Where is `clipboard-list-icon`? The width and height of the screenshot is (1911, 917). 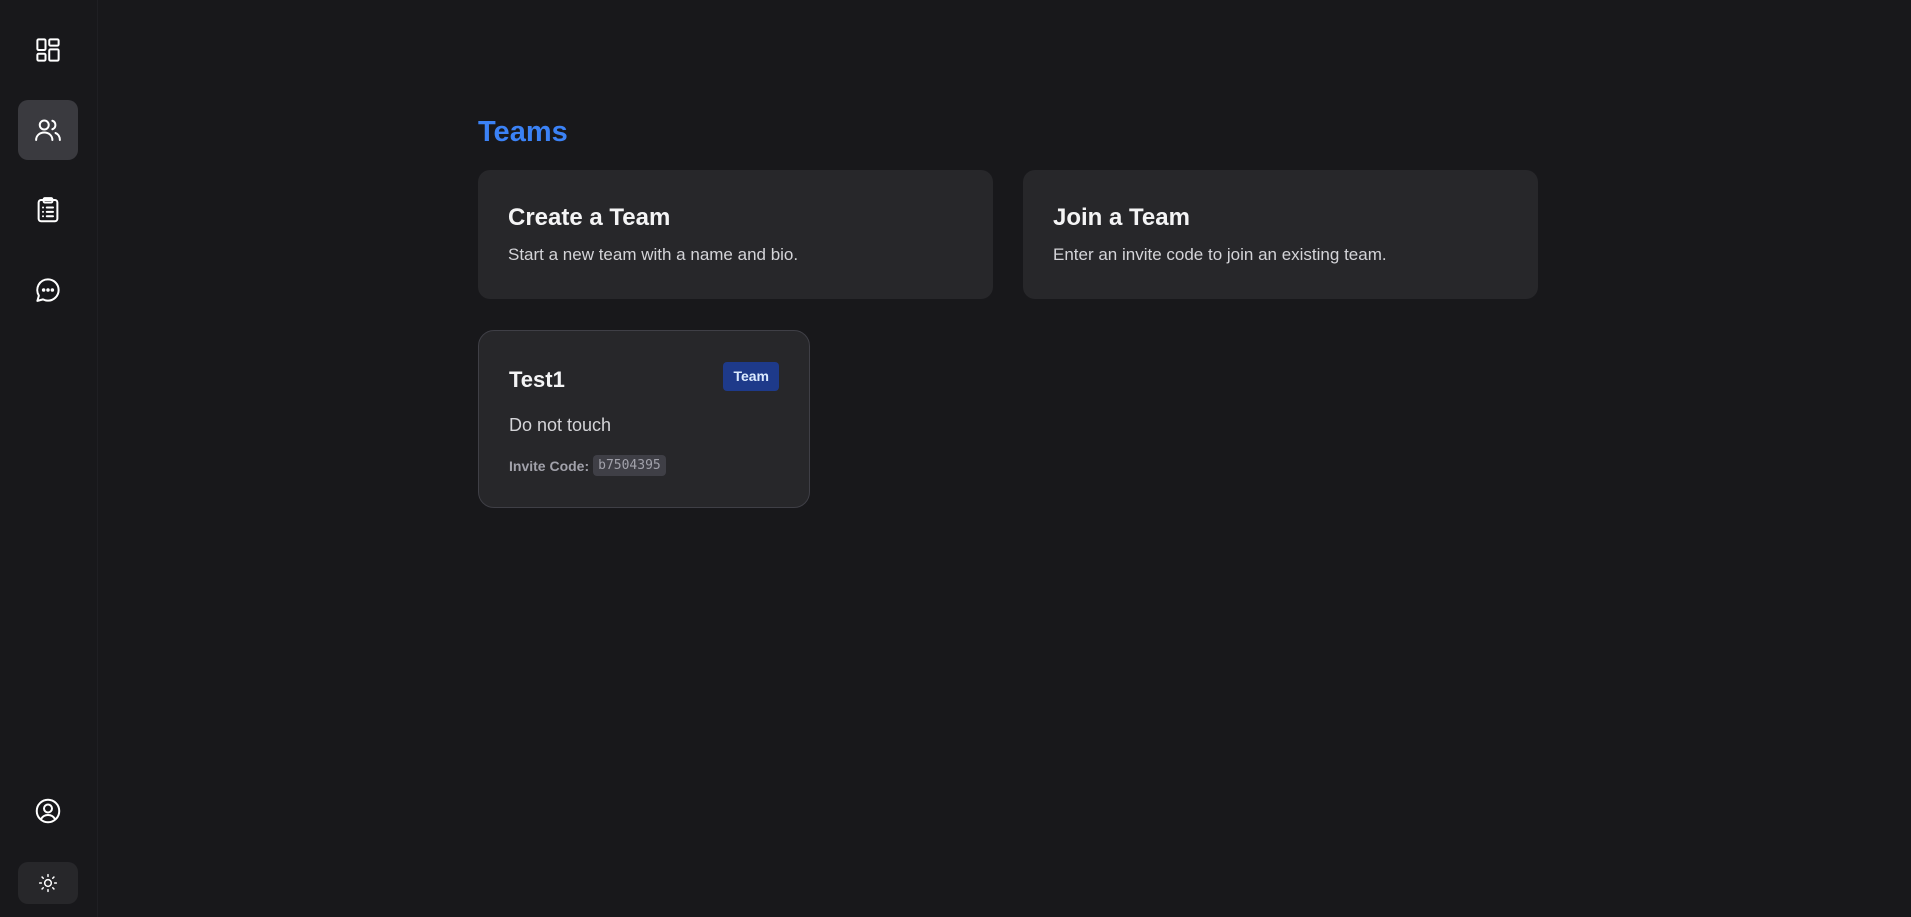 clipboard-list-icon is located at coordinates (48, 210).